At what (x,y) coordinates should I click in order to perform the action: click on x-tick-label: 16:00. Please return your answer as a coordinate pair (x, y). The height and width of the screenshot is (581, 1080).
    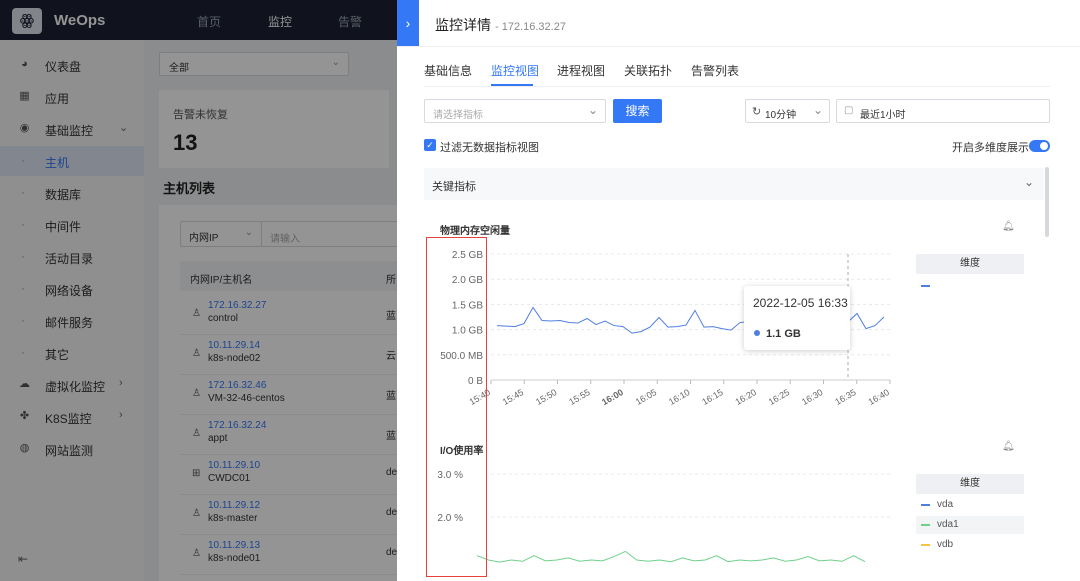
    Looking at the image, I should click on (612, 397).